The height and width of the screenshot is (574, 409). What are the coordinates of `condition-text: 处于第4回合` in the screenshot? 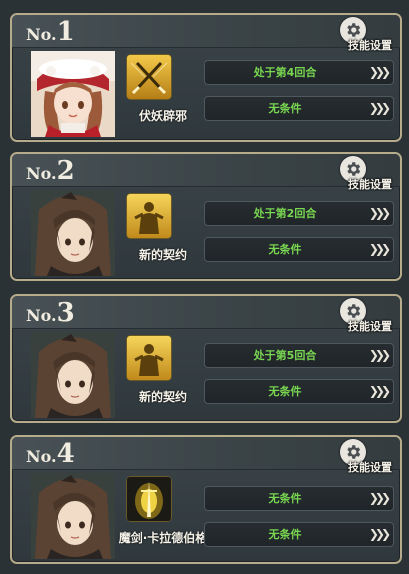 It's located at (285, 72).